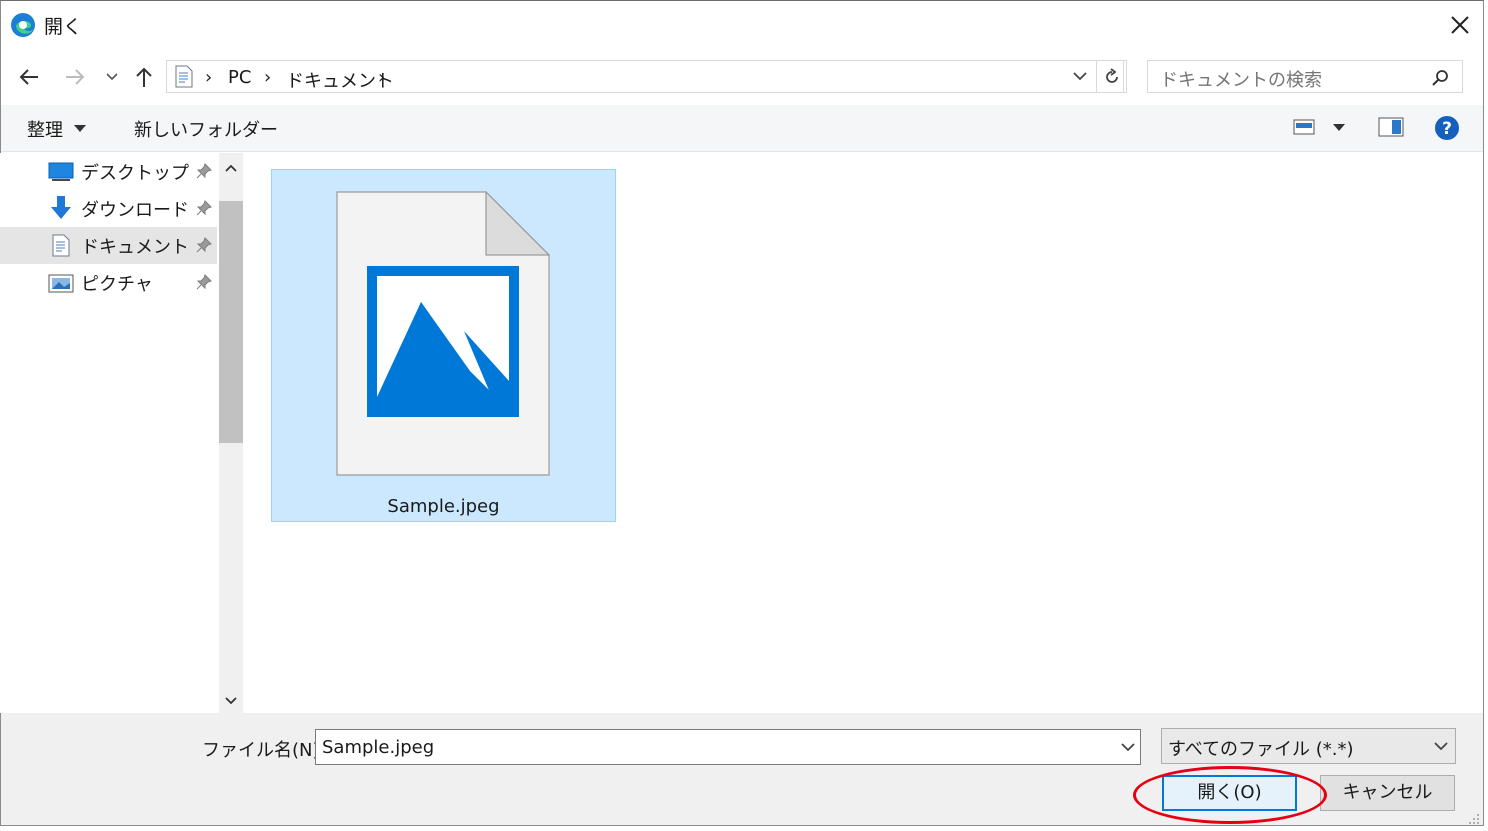 The image size is (1488, 831). What do you see at coordinates (1441, 78) in the screenshot?
I see `search-icon` at bounding box center [1441, 78].